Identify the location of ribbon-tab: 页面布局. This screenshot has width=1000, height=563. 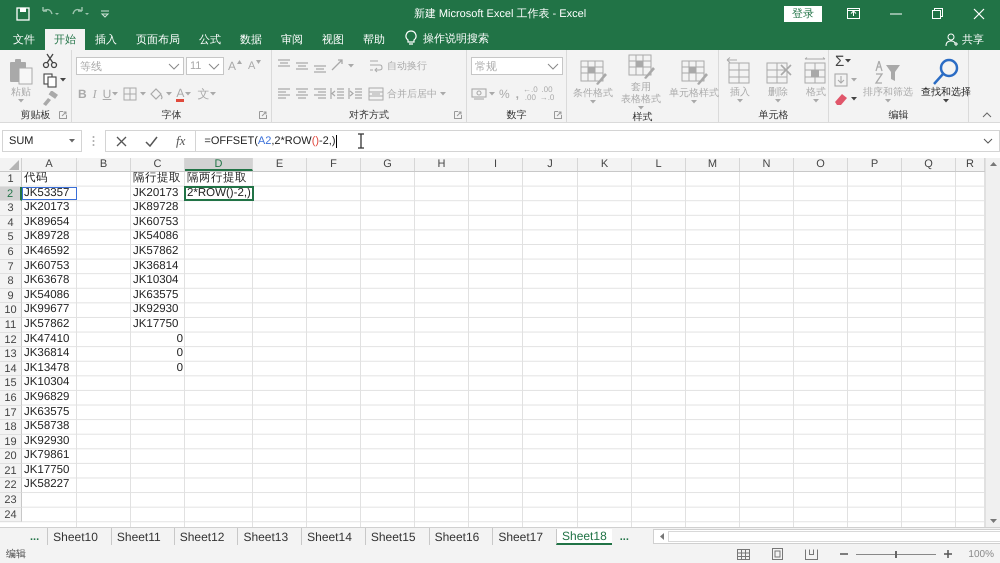
(158, 39).